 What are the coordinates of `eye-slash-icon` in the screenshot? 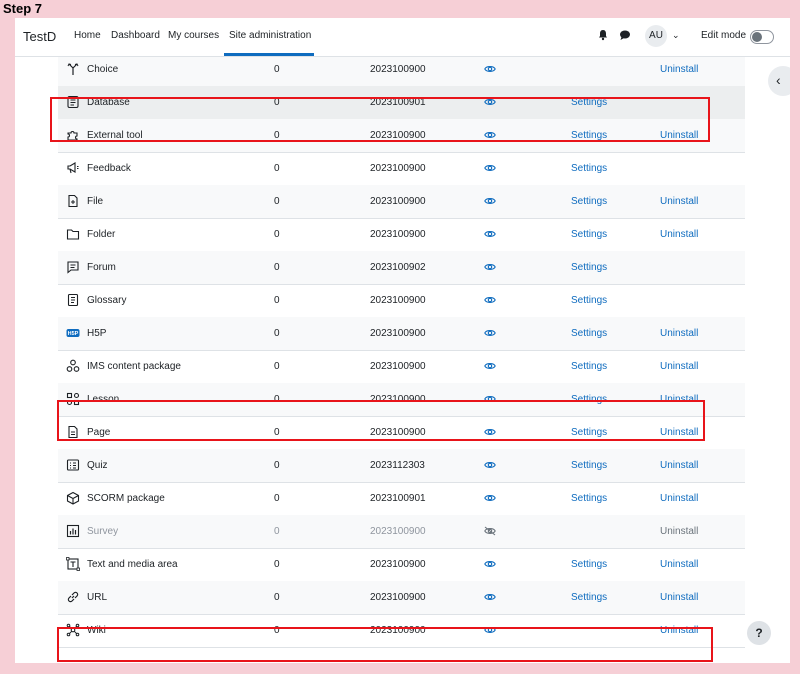 It's located at (490, 531).